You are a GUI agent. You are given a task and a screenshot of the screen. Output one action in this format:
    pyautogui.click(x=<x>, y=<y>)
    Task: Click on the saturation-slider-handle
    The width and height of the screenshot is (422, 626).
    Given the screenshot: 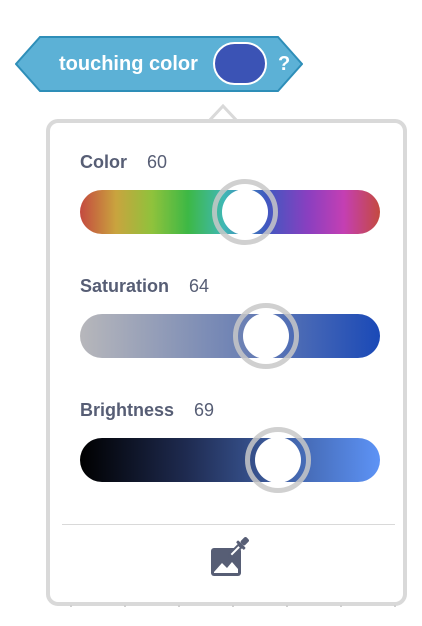 What is the action you would take?
    pyautogui.click(x=266, y=336)
    